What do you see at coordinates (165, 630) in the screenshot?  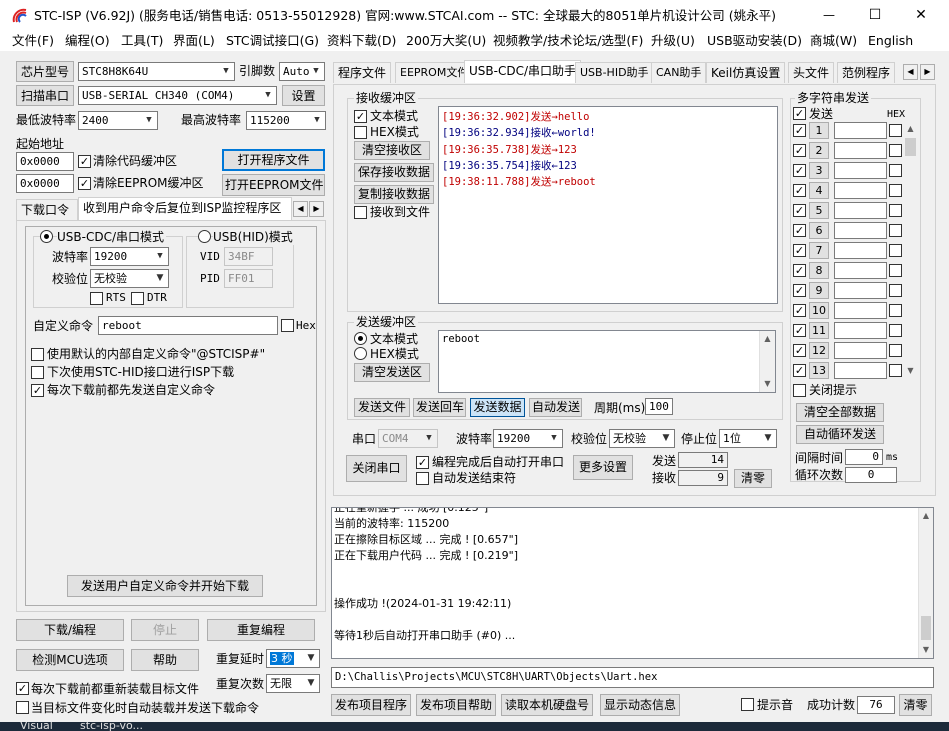 I see `stop-button: 停止` at bounding box center [165, 630].